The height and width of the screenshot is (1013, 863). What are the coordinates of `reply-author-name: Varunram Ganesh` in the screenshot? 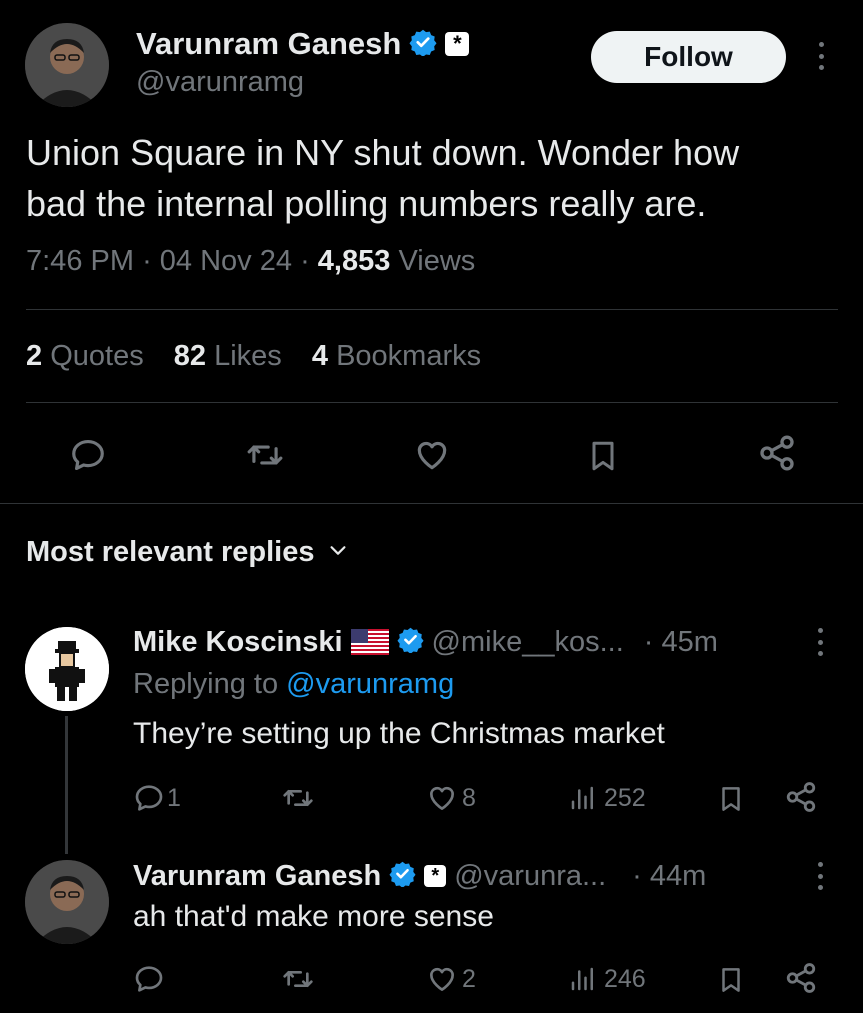 It's located at (257, 876).